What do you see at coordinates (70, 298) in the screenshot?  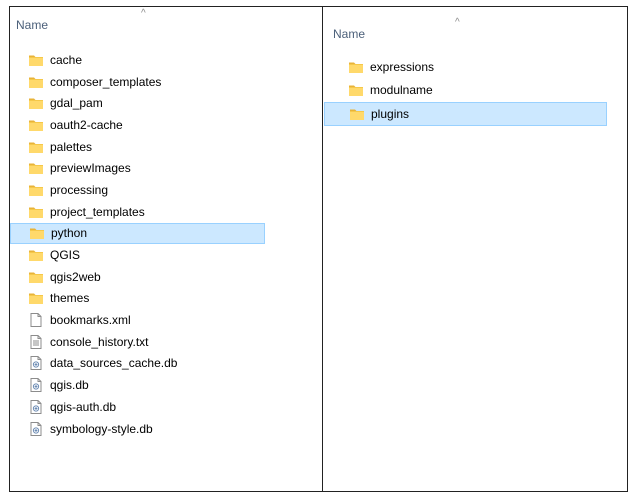 I see `item-name: themes` at bounding box center [70, 298].